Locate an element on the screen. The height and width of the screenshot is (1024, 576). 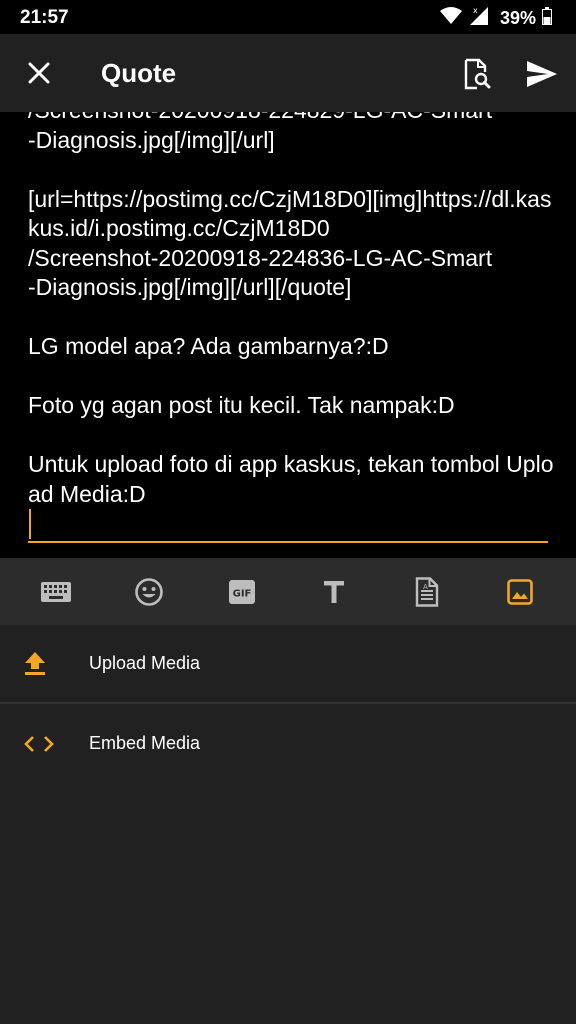
status-icons: x 39% is located at coordinates (495, 18).